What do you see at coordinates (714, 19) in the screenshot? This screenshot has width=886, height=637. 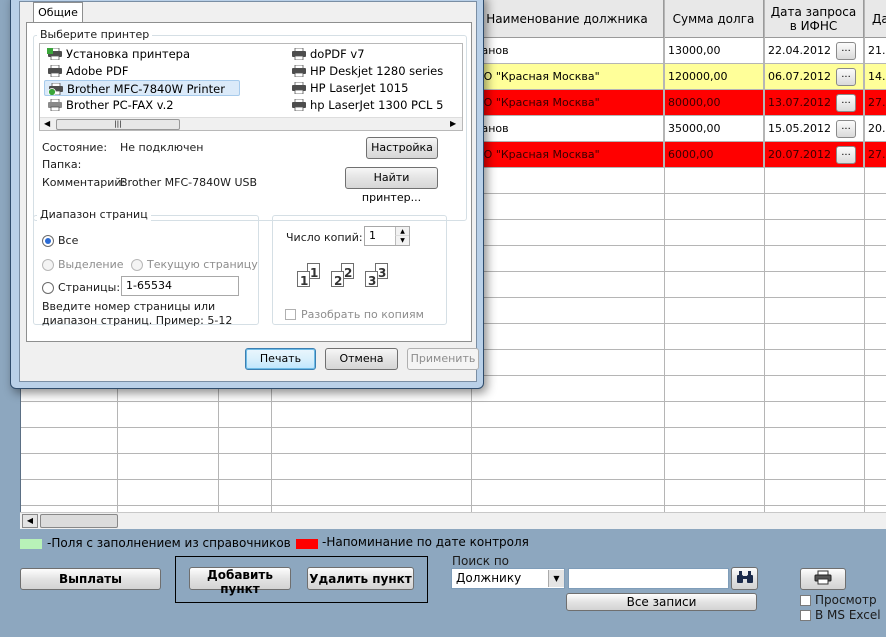 I see `header-debt-amount: Сумма долга` at bounding box center [714, 19].